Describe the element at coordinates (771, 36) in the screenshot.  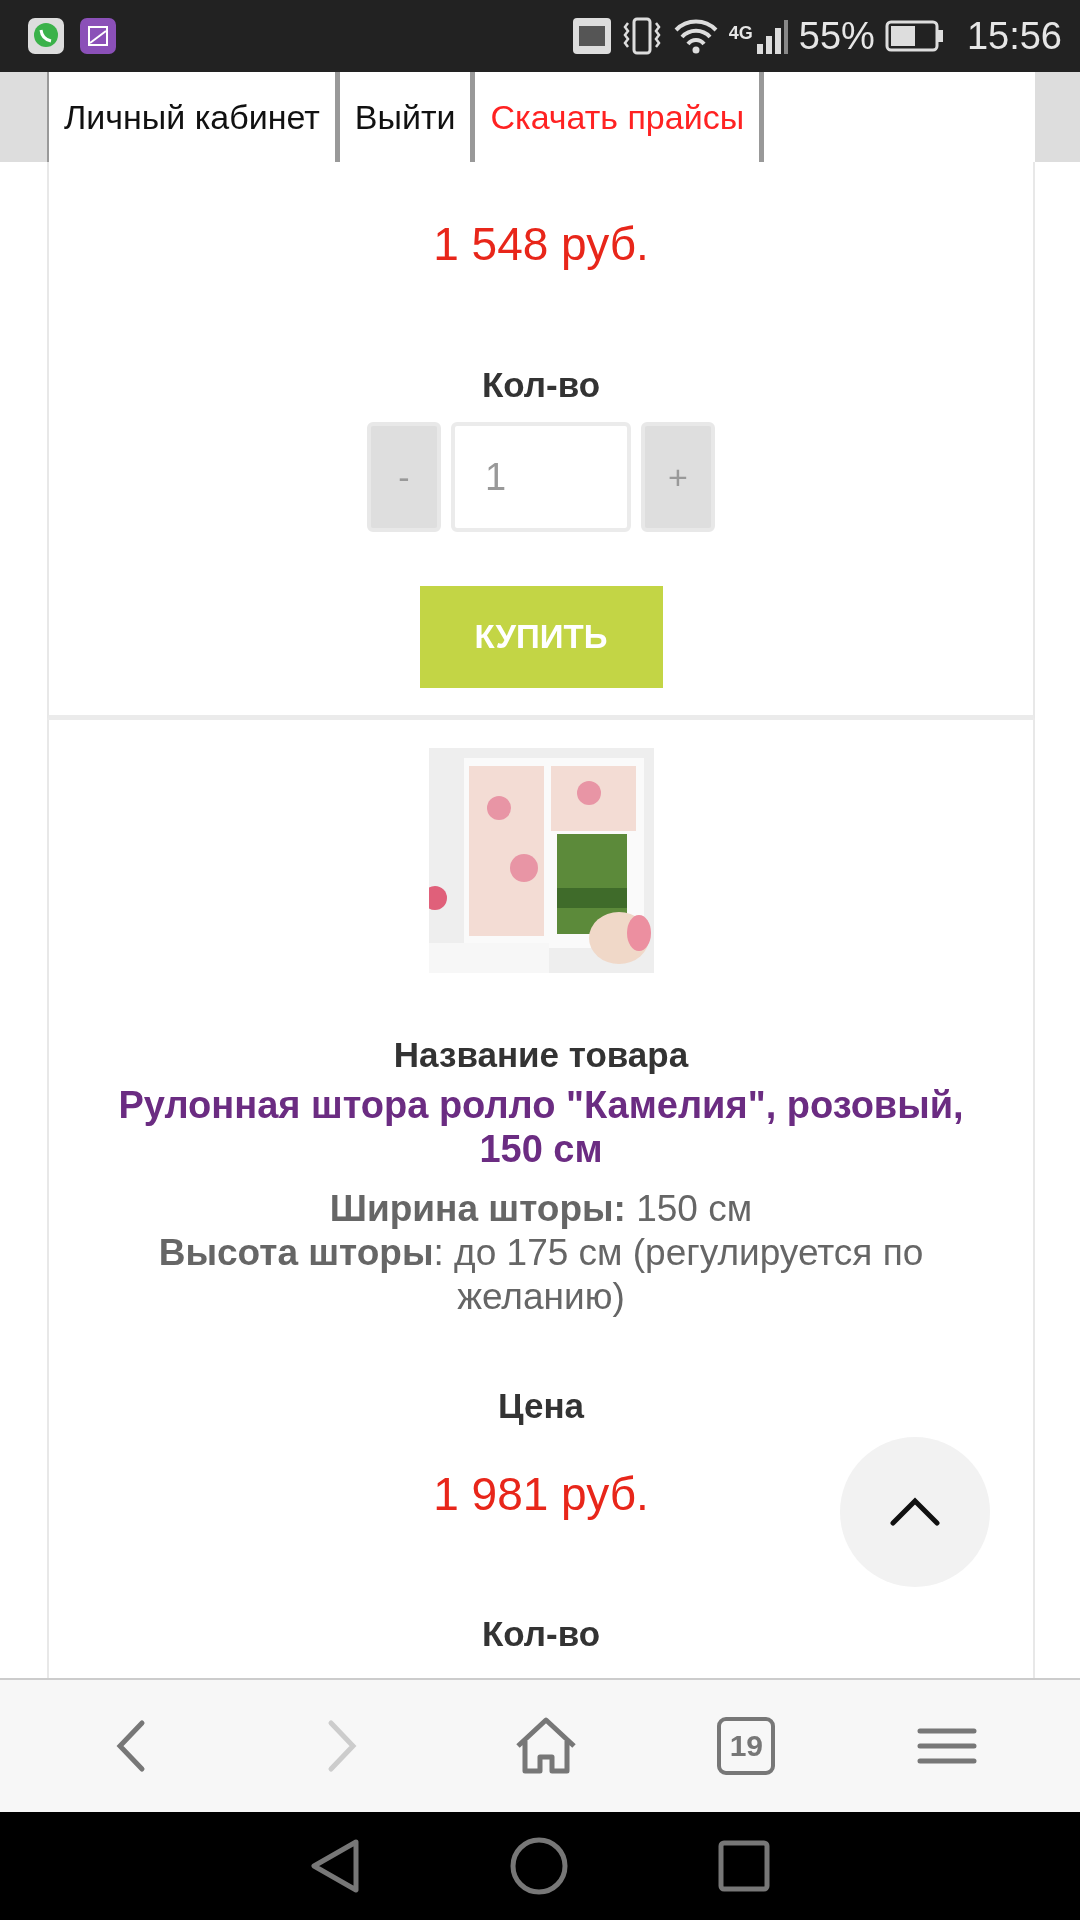
I see `signal-icon` at that location.